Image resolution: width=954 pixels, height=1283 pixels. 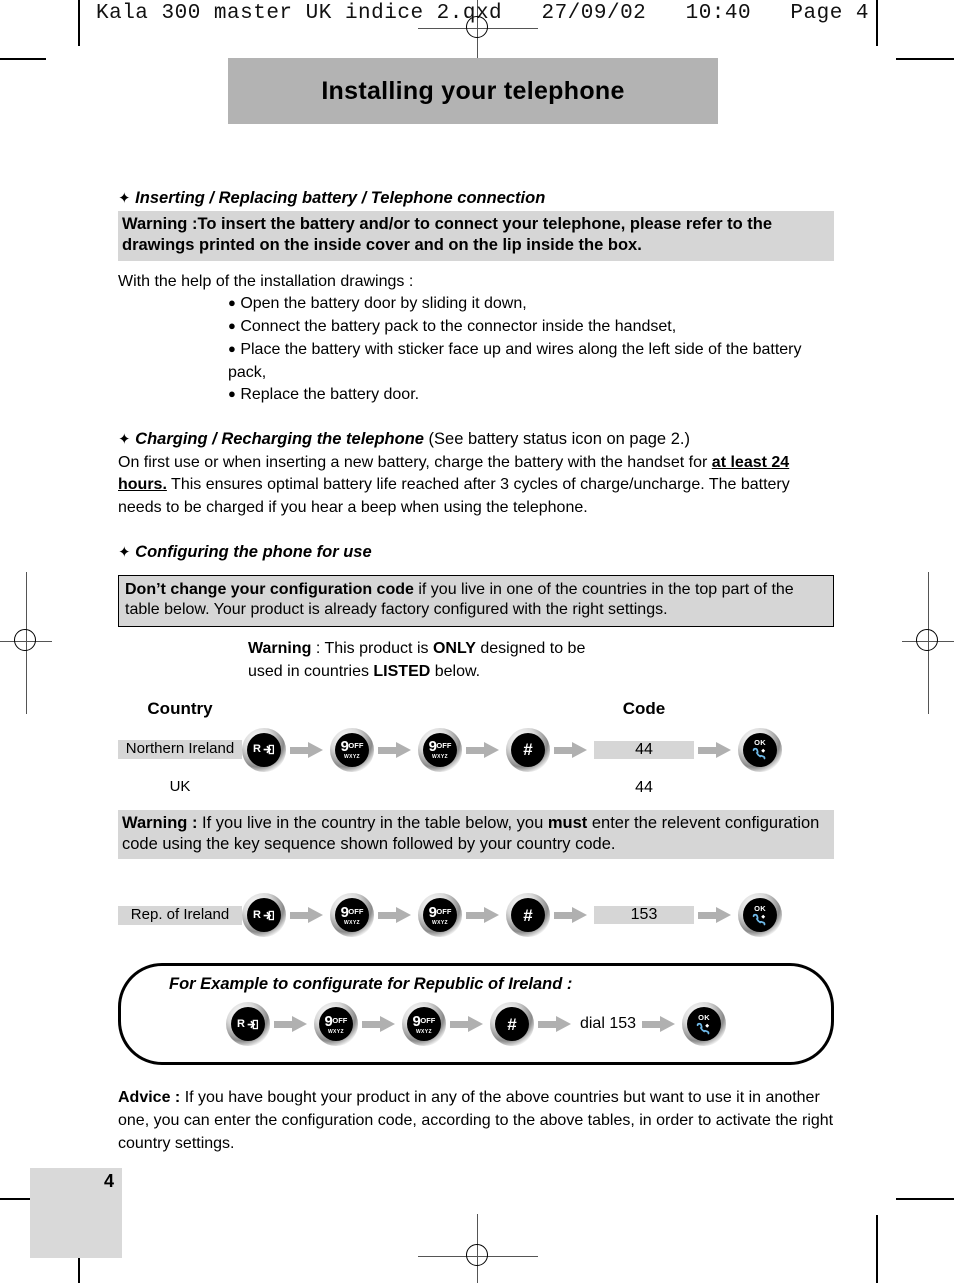 What do you see at coordinates (180, 708) in the screenshot?
I see `column-header-country: Country` at bounding box center [180, 708].